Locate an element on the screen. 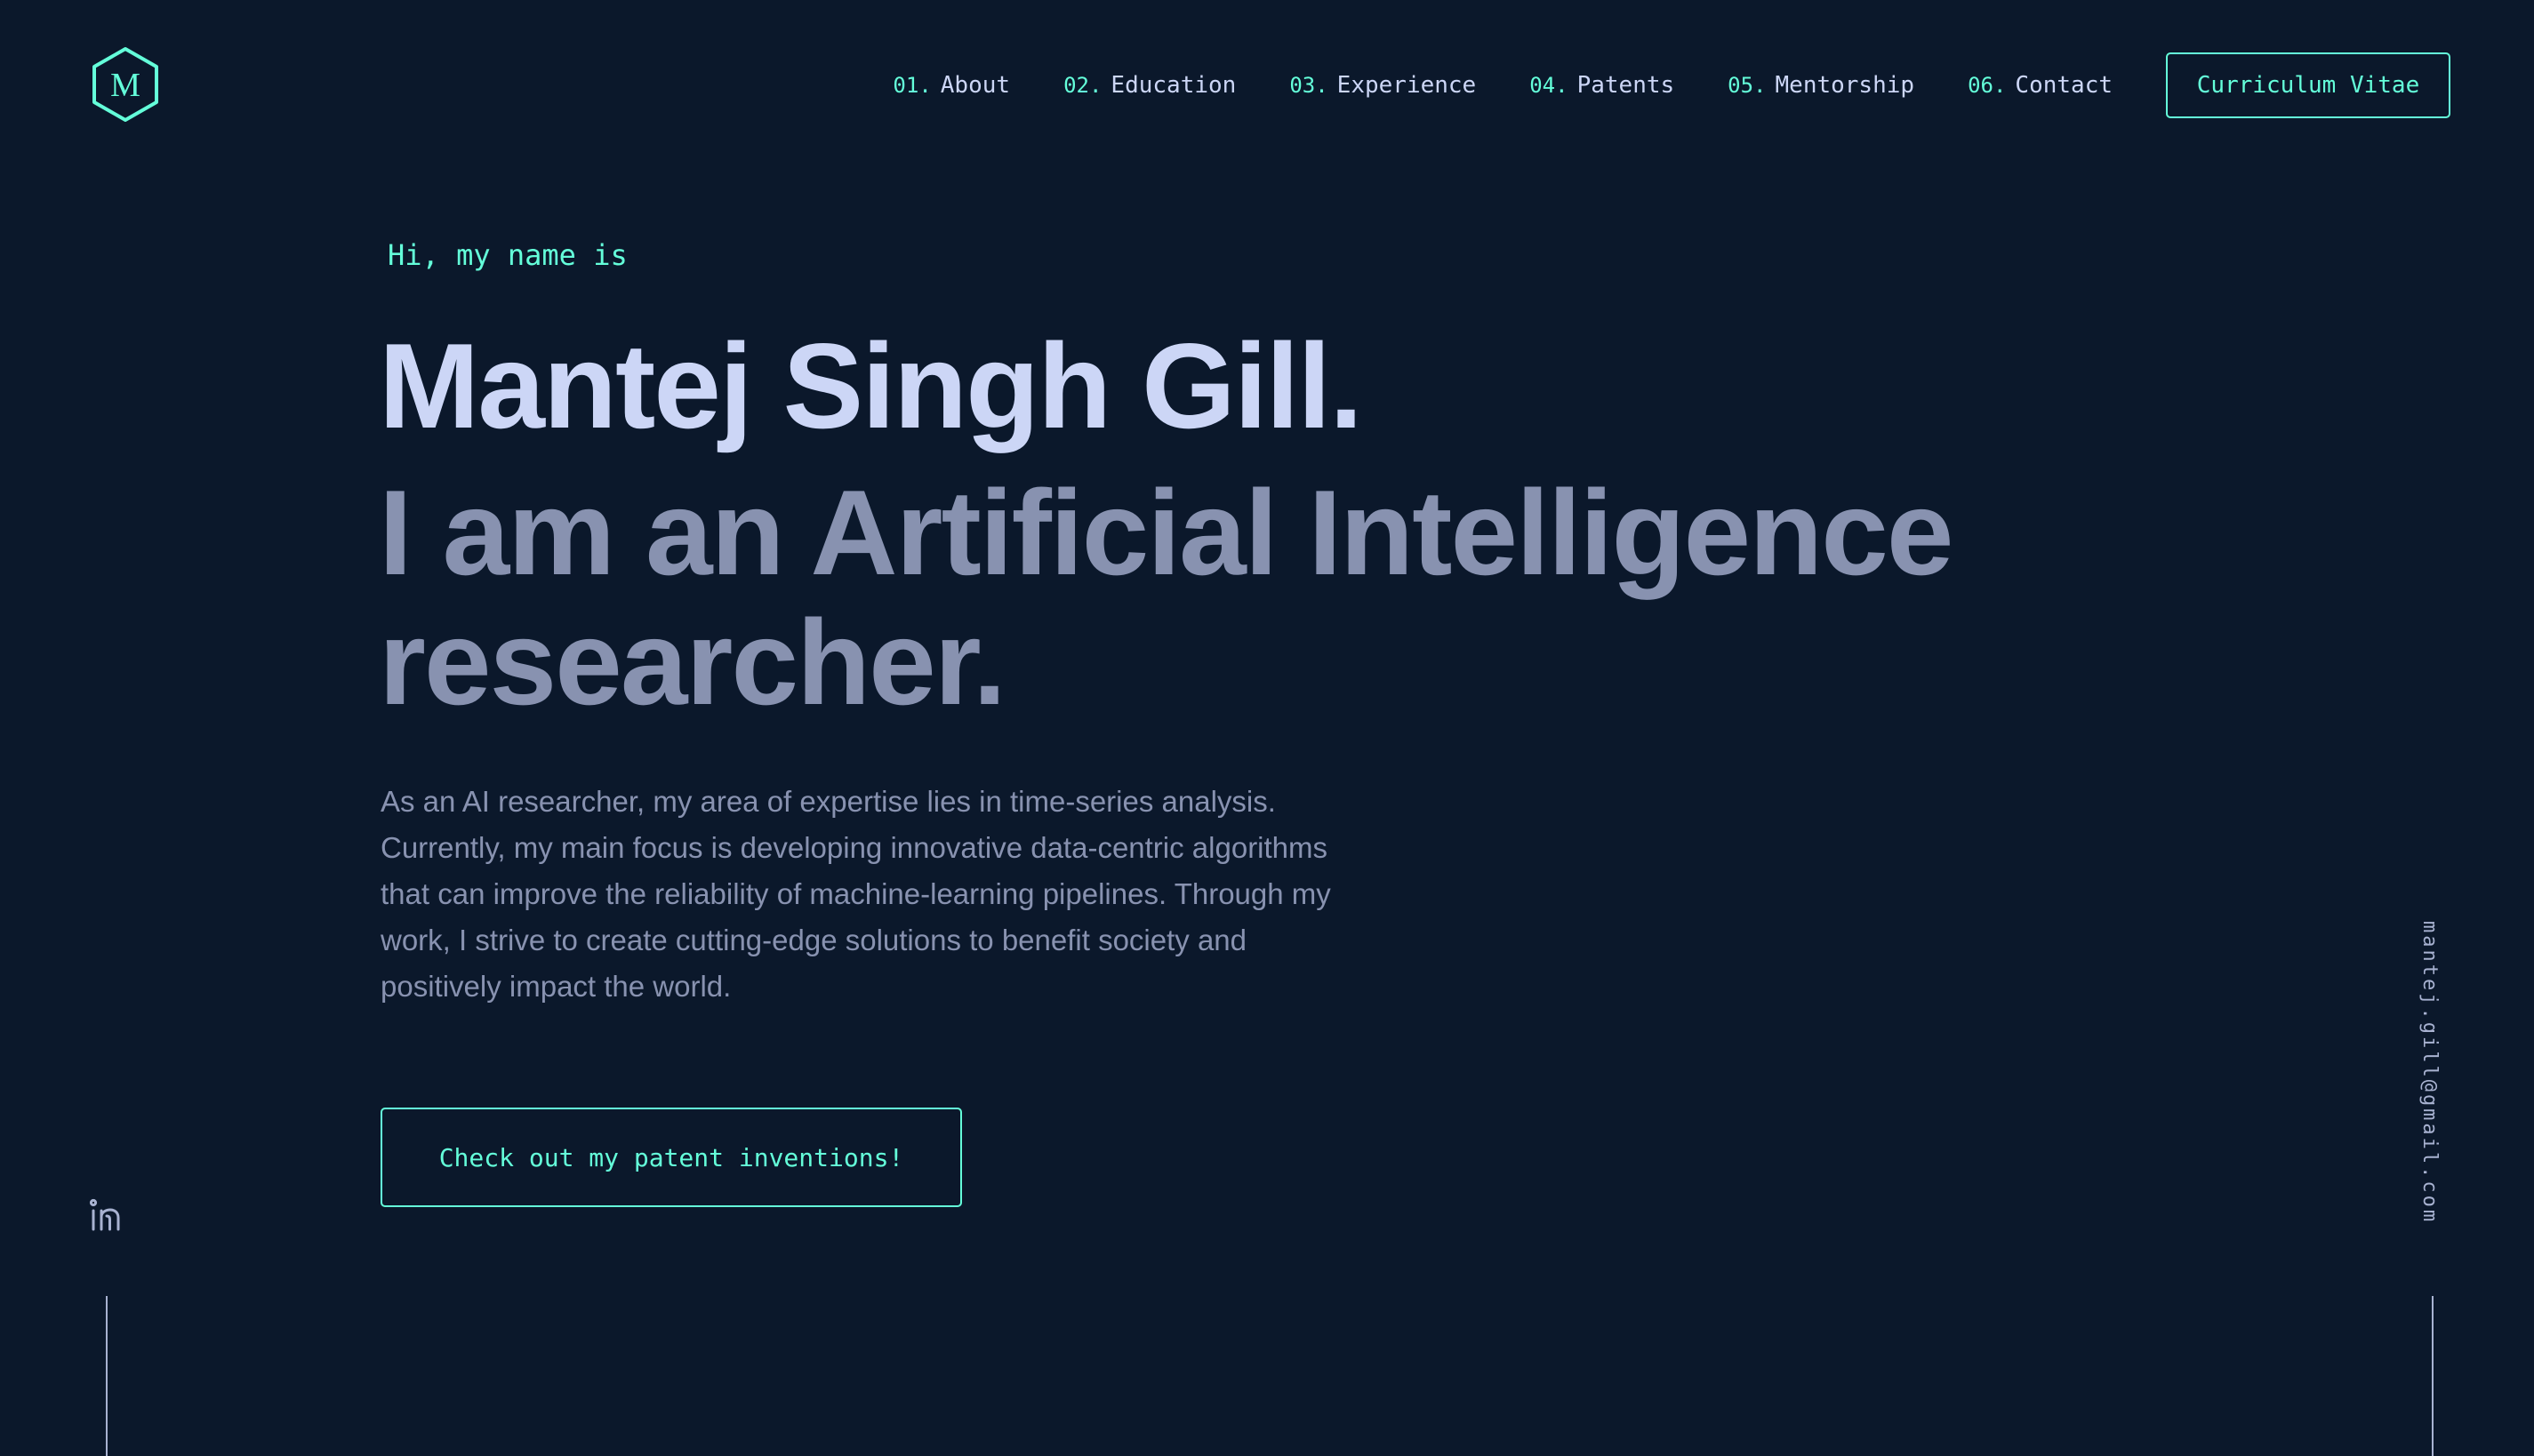 The width and height of the screenshot is (2534, 1456). nav-item-contact: 06. Contact is located at coordinates (2041, 85).